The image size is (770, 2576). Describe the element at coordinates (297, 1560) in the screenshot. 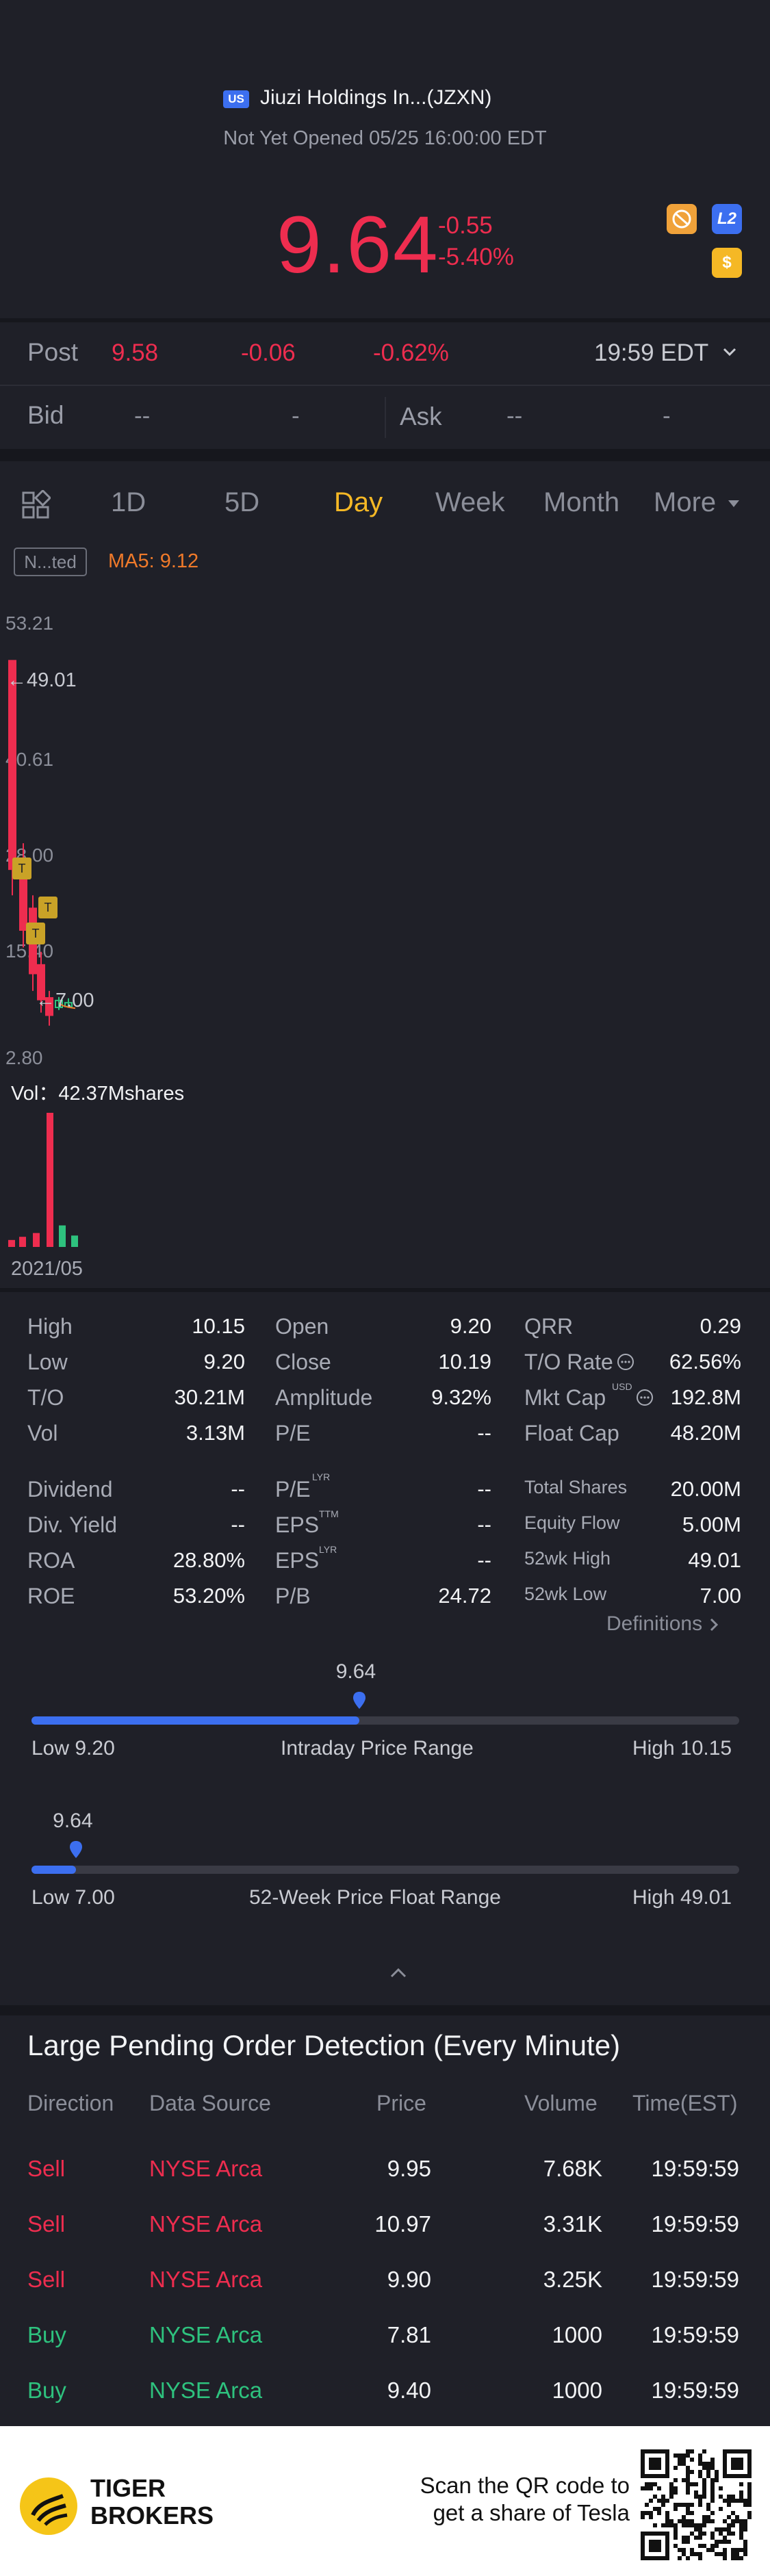

I see `stat-label: EPS` at that location.